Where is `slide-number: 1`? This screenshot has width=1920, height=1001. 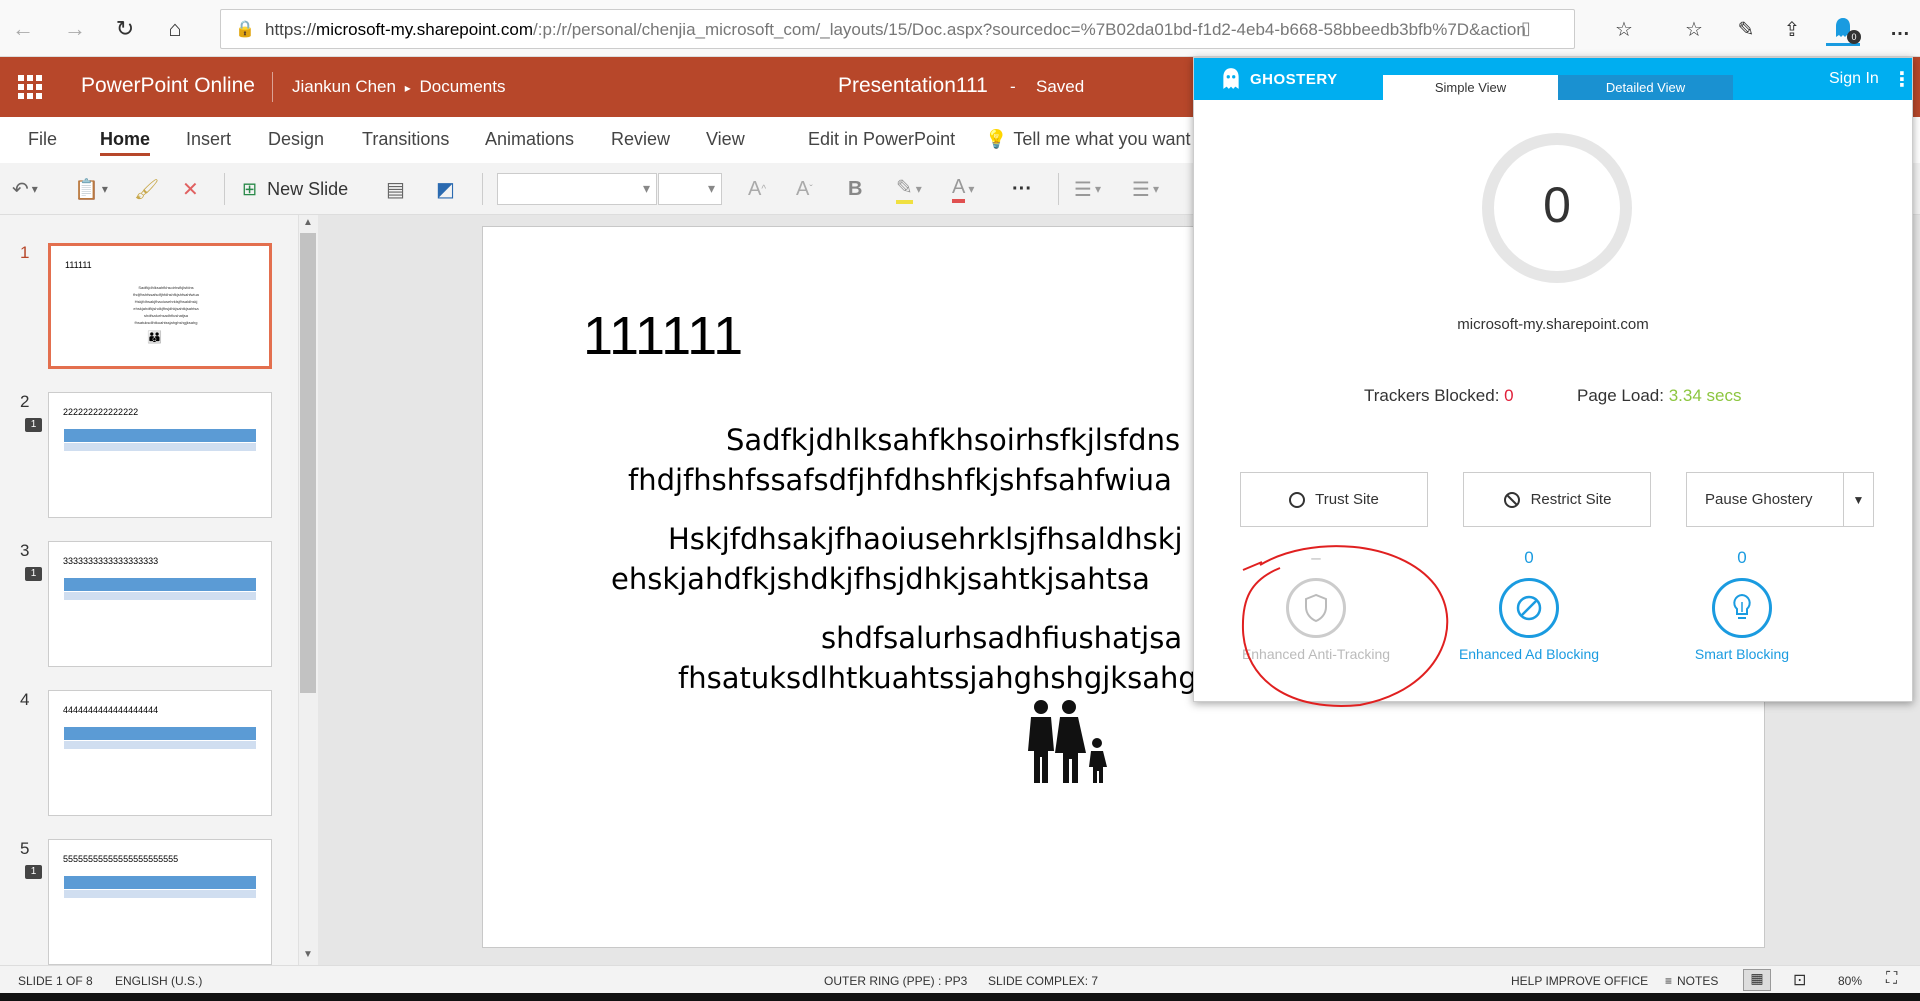 slide-number: 1 is located at coordinates (25, 252).